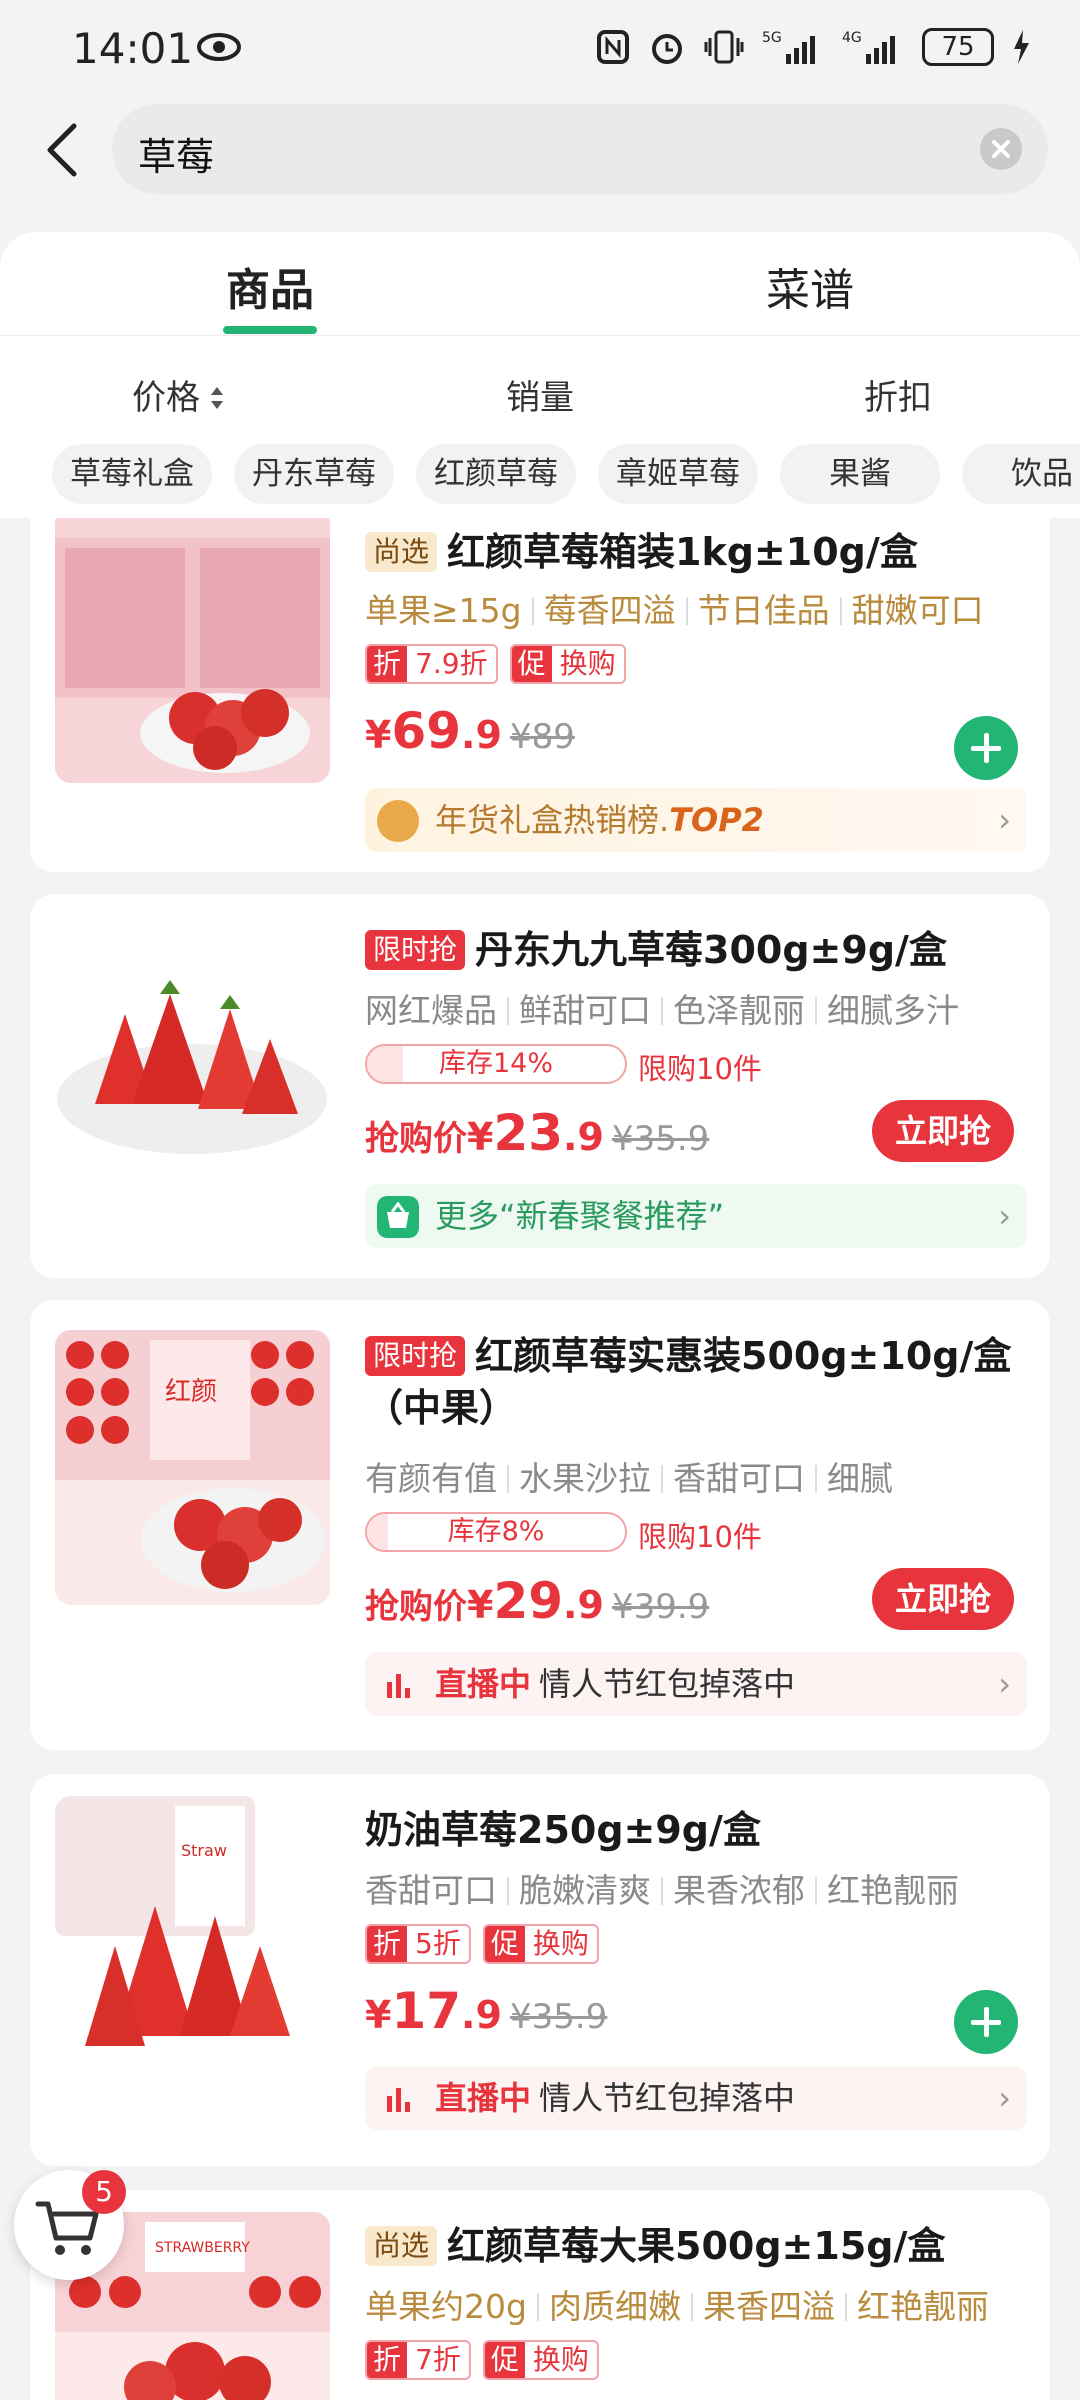 This screenshot has width=1080, height=2400. Describe the element at coordinates (415, 950) in the screenshot. I see `flash-sale-badge: 限时抢` at that location.